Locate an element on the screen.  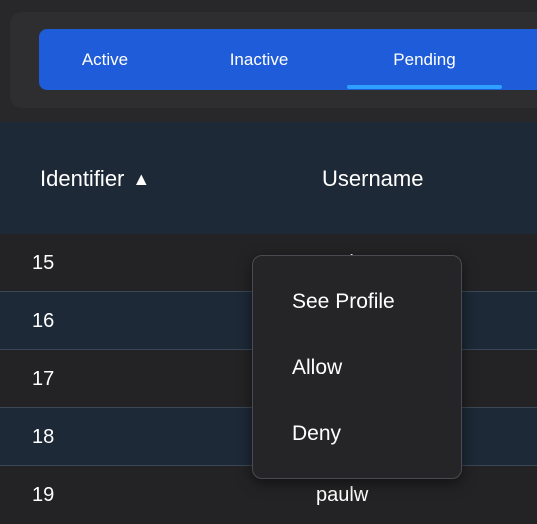
column-header-identifier: Identifier ▲ is located at coordinates (95, 178).